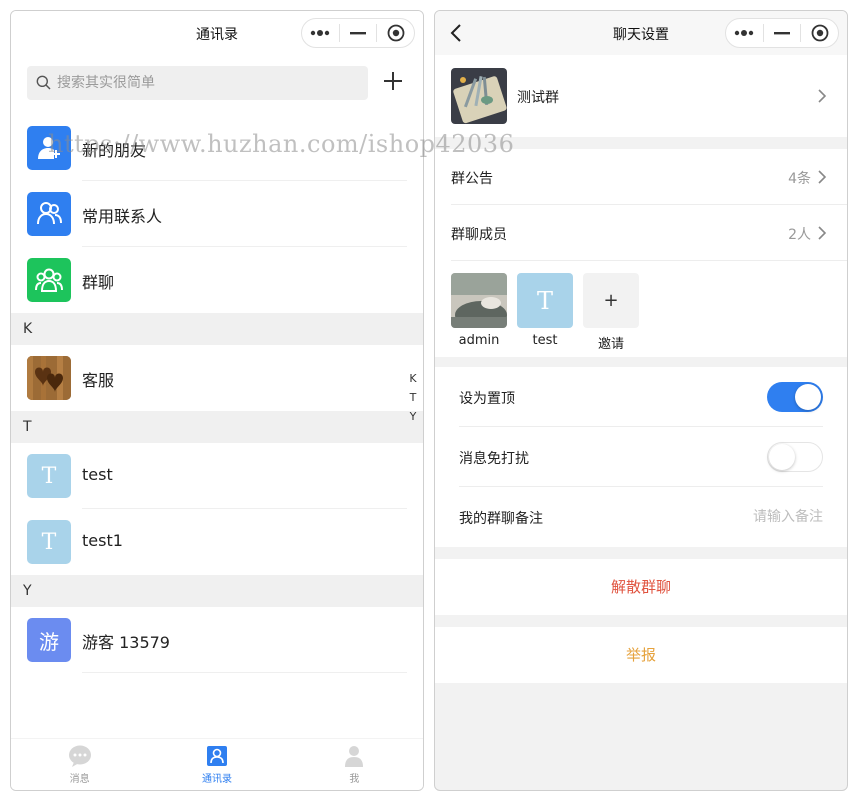 The width and height of the screenshot is (858, 800). Describe the element at coordinates (207, 83) in the screenshot. I see `search-input` at that location.